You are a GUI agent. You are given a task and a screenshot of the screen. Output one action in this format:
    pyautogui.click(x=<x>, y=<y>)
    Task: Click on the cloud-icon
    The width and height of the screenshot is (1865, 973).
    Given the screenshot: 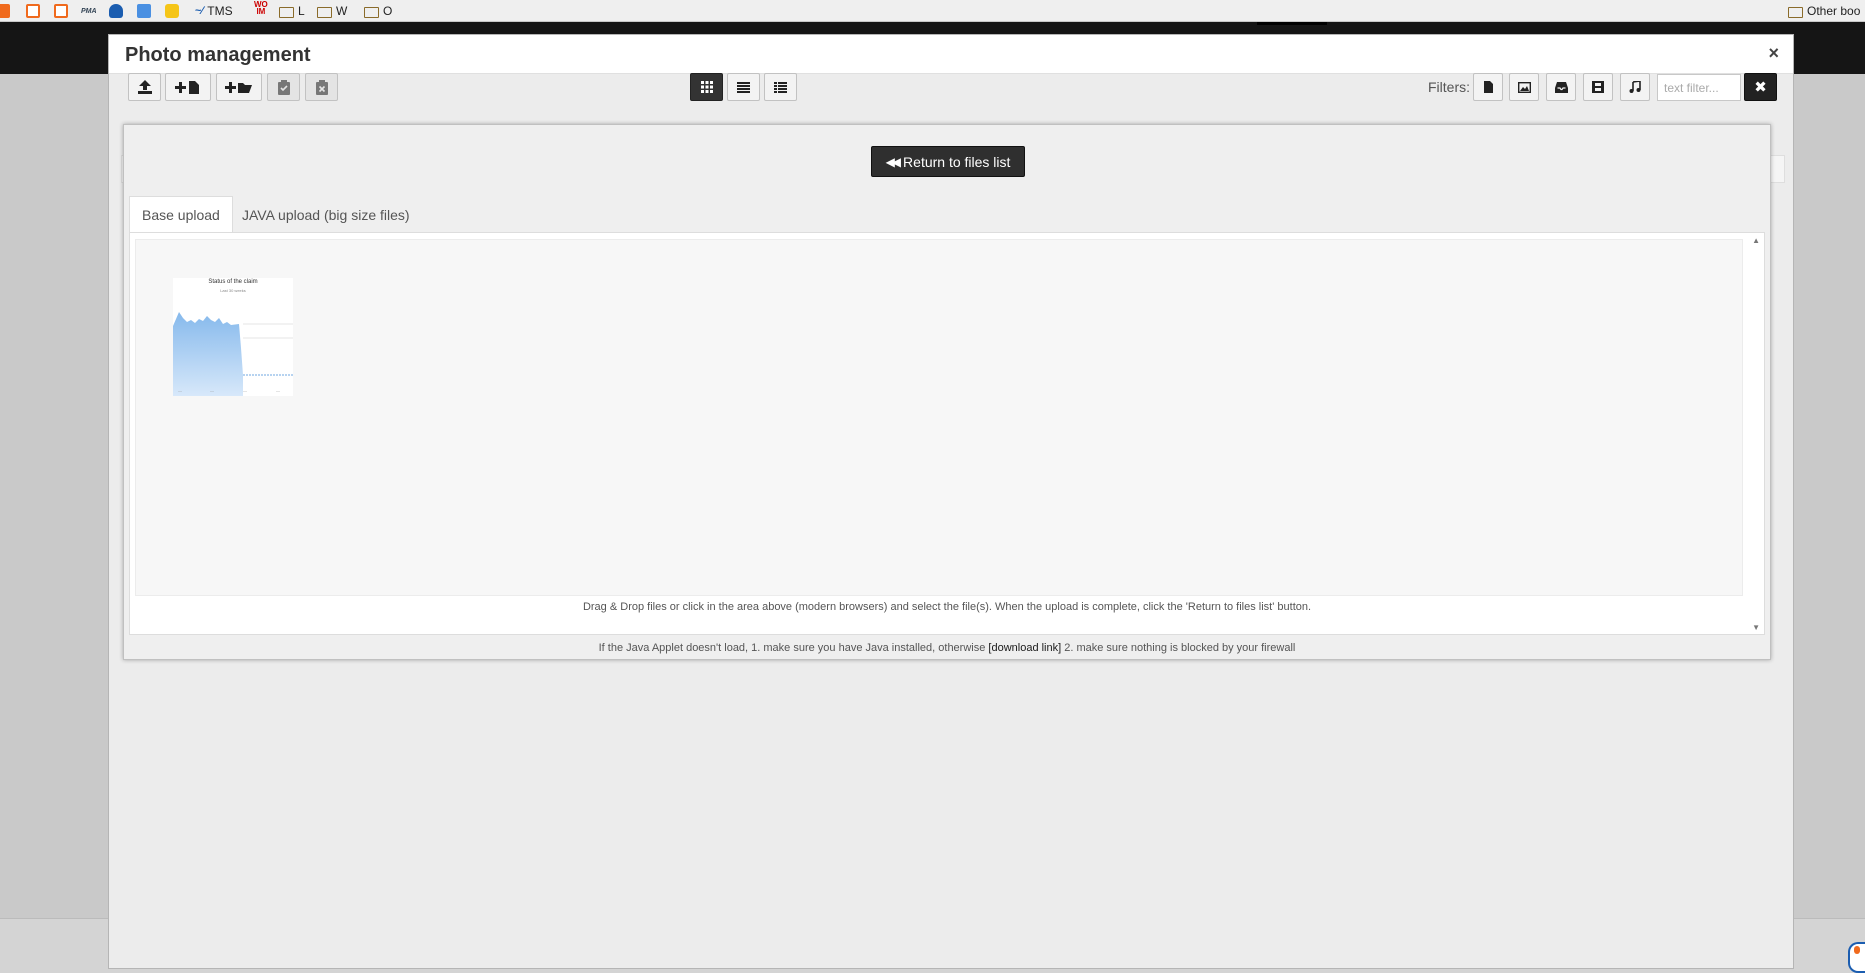 What is the action you would take?
    pyautogui.click(x=116, y=11)
    